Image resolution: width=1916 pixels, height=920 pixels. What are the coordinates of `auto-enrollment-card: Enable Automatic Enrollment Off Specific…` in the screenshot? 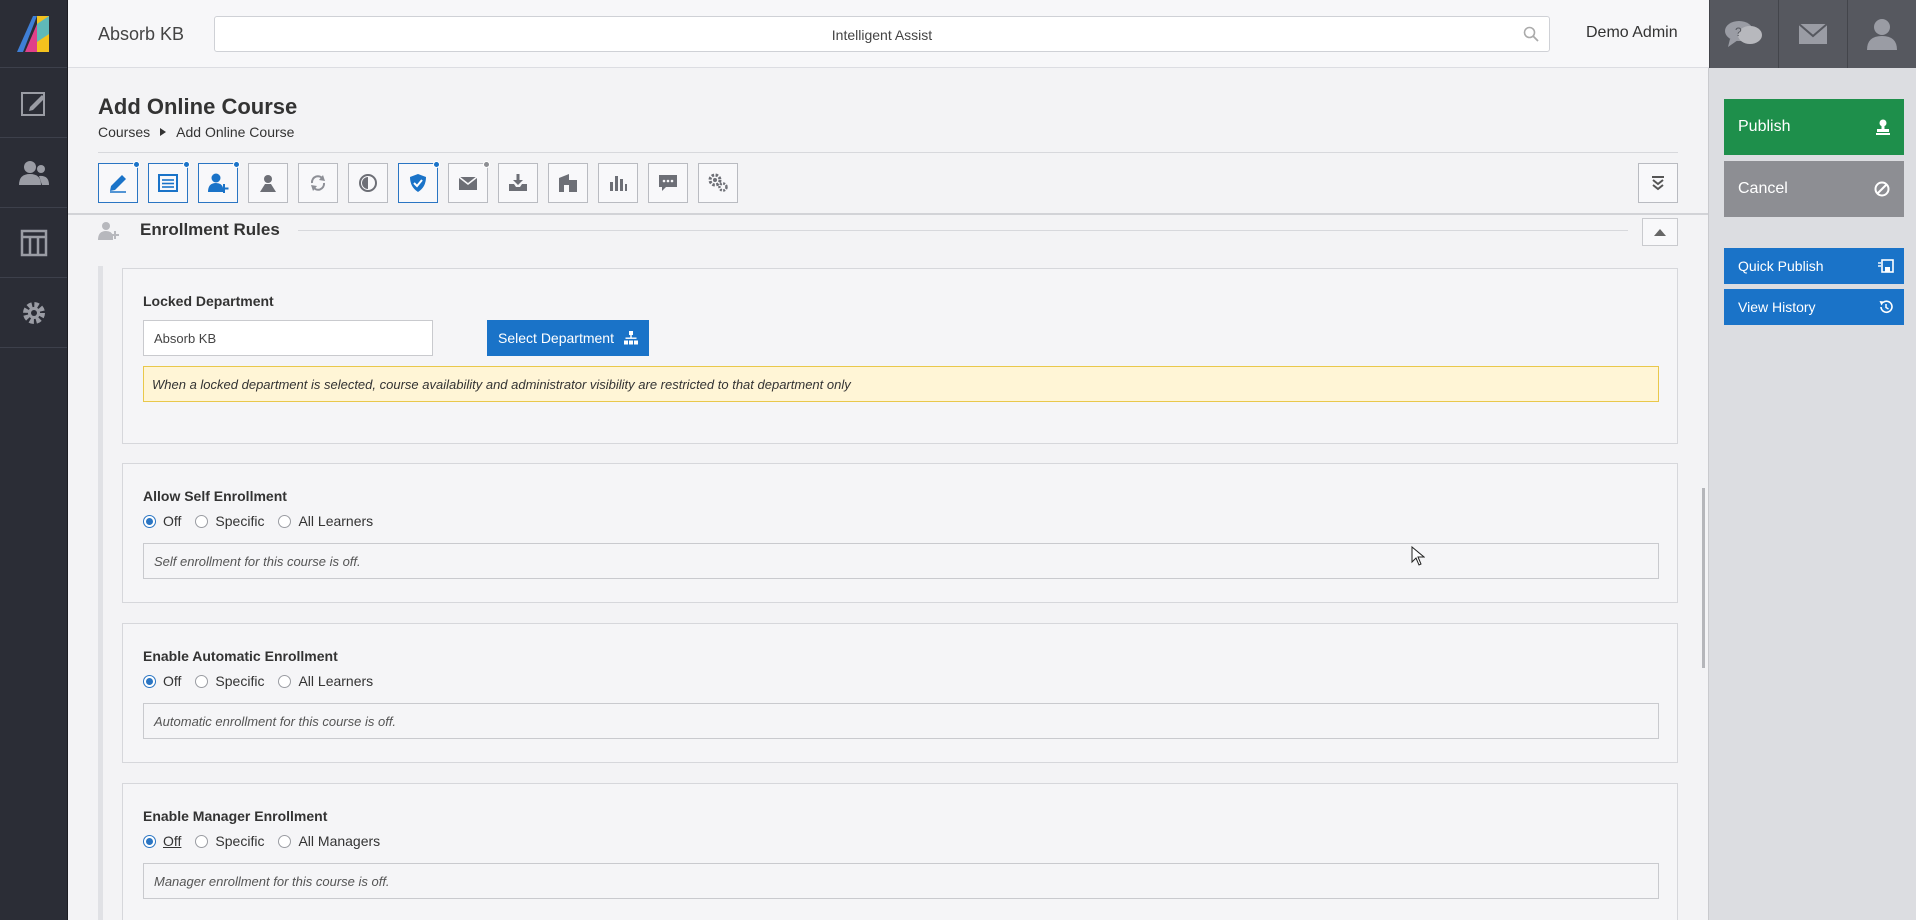 It's located at (900, 693).